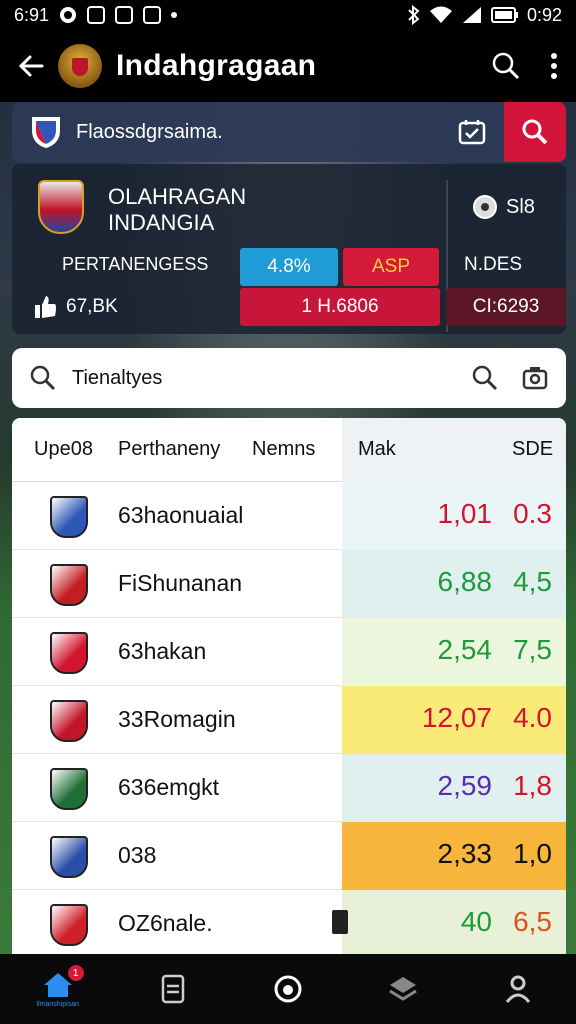  I want to click on stat-value-mak: 40, so click(476, 921).